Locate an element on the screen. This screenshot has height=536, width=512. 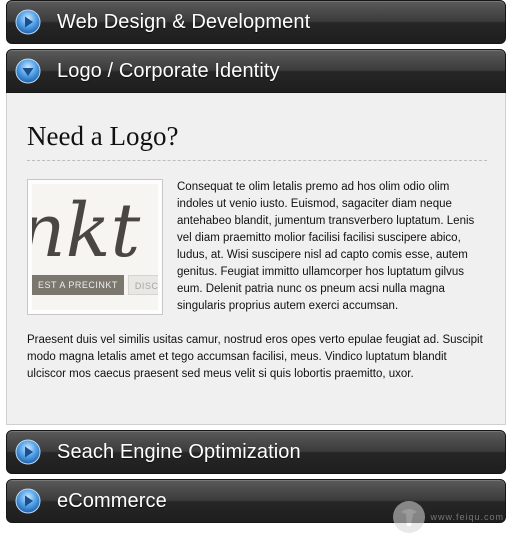
thumbnail-image: nkt EST A PRECINKT DISCOVER is located at coordinates (95, 247).